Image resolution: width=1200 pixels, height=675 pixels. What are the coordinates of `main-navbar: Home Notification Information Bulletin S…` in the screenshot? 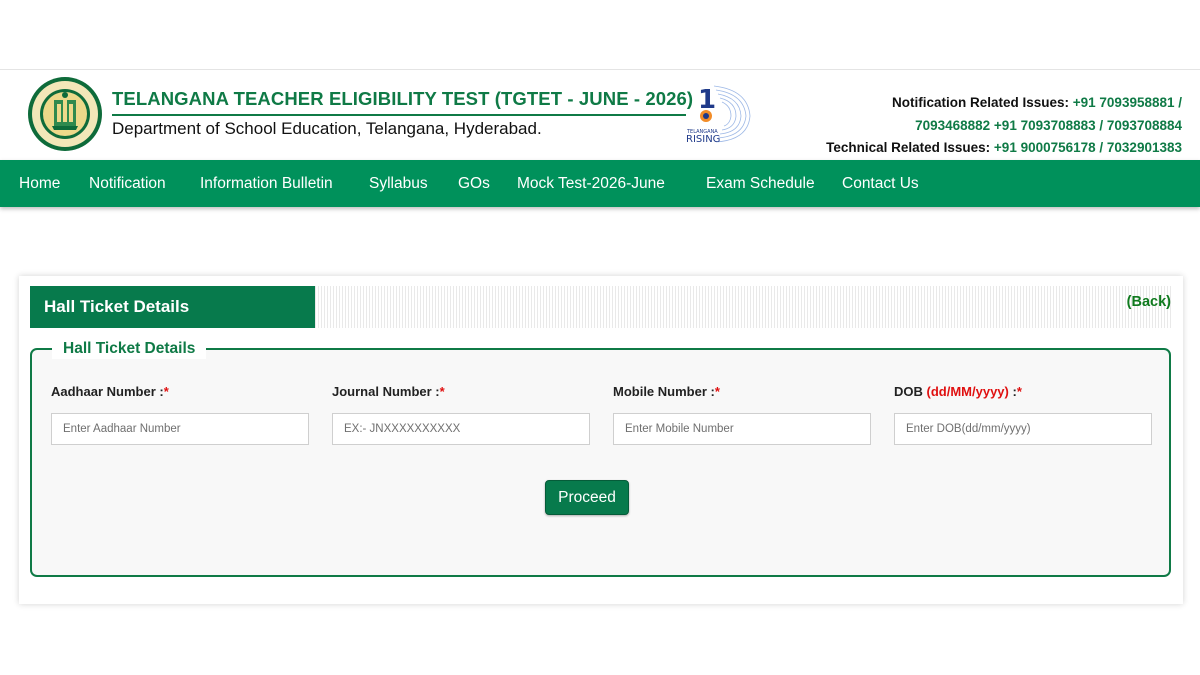 It's located at (600, 183).